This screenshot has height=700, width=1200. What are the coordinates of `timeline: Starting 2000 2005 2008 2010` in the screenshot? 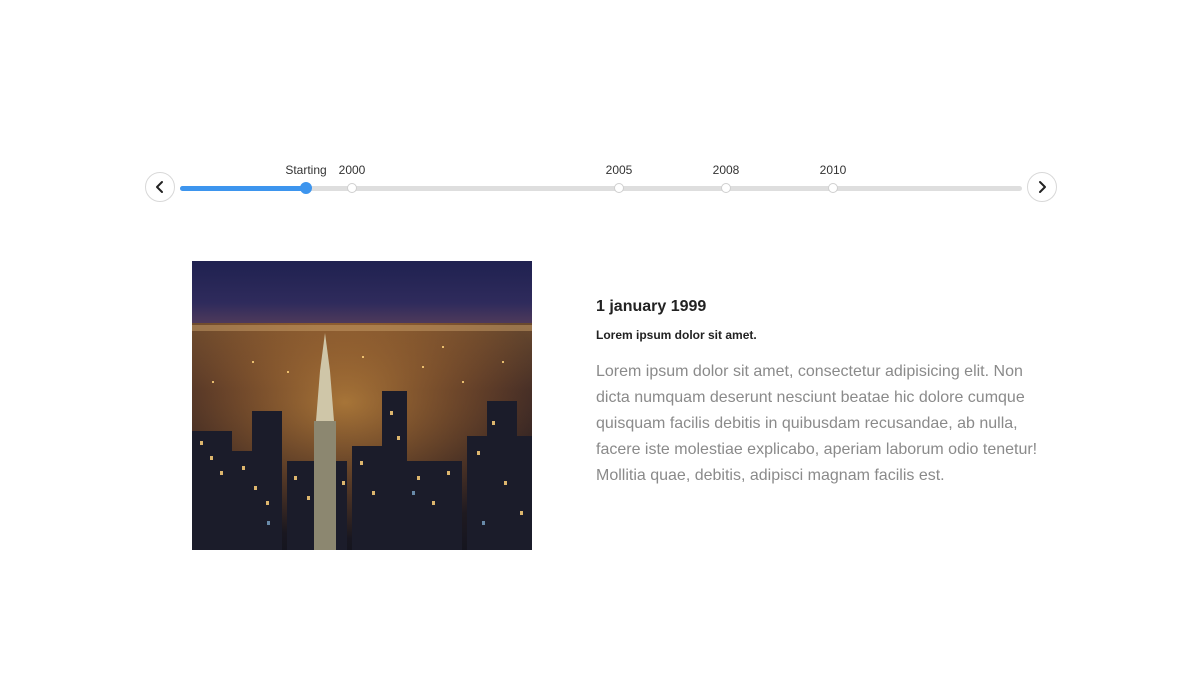 It's located at (600, 180).